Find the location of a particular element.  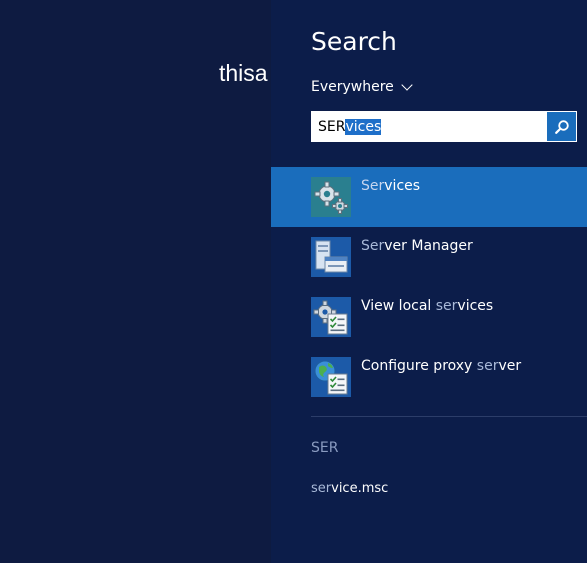

search-icon is located at coordinates (561, 126).